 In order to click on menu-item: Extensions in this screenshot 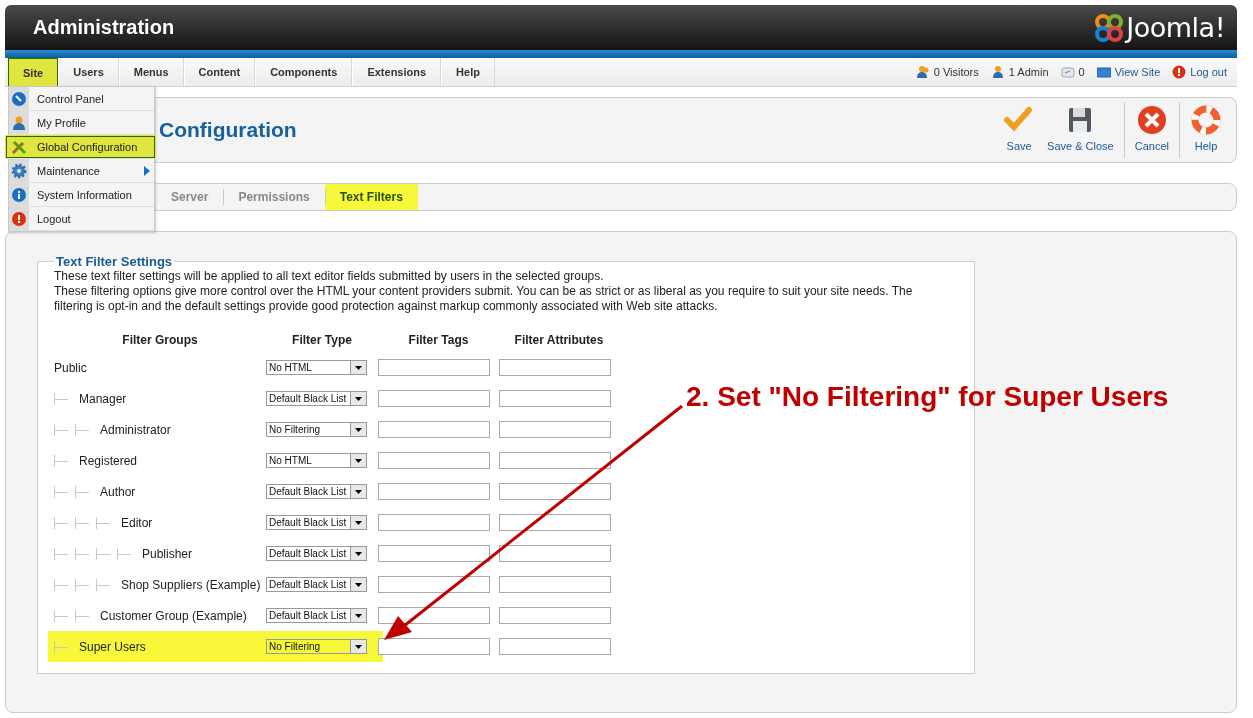, I will do `click(397, 72)`.